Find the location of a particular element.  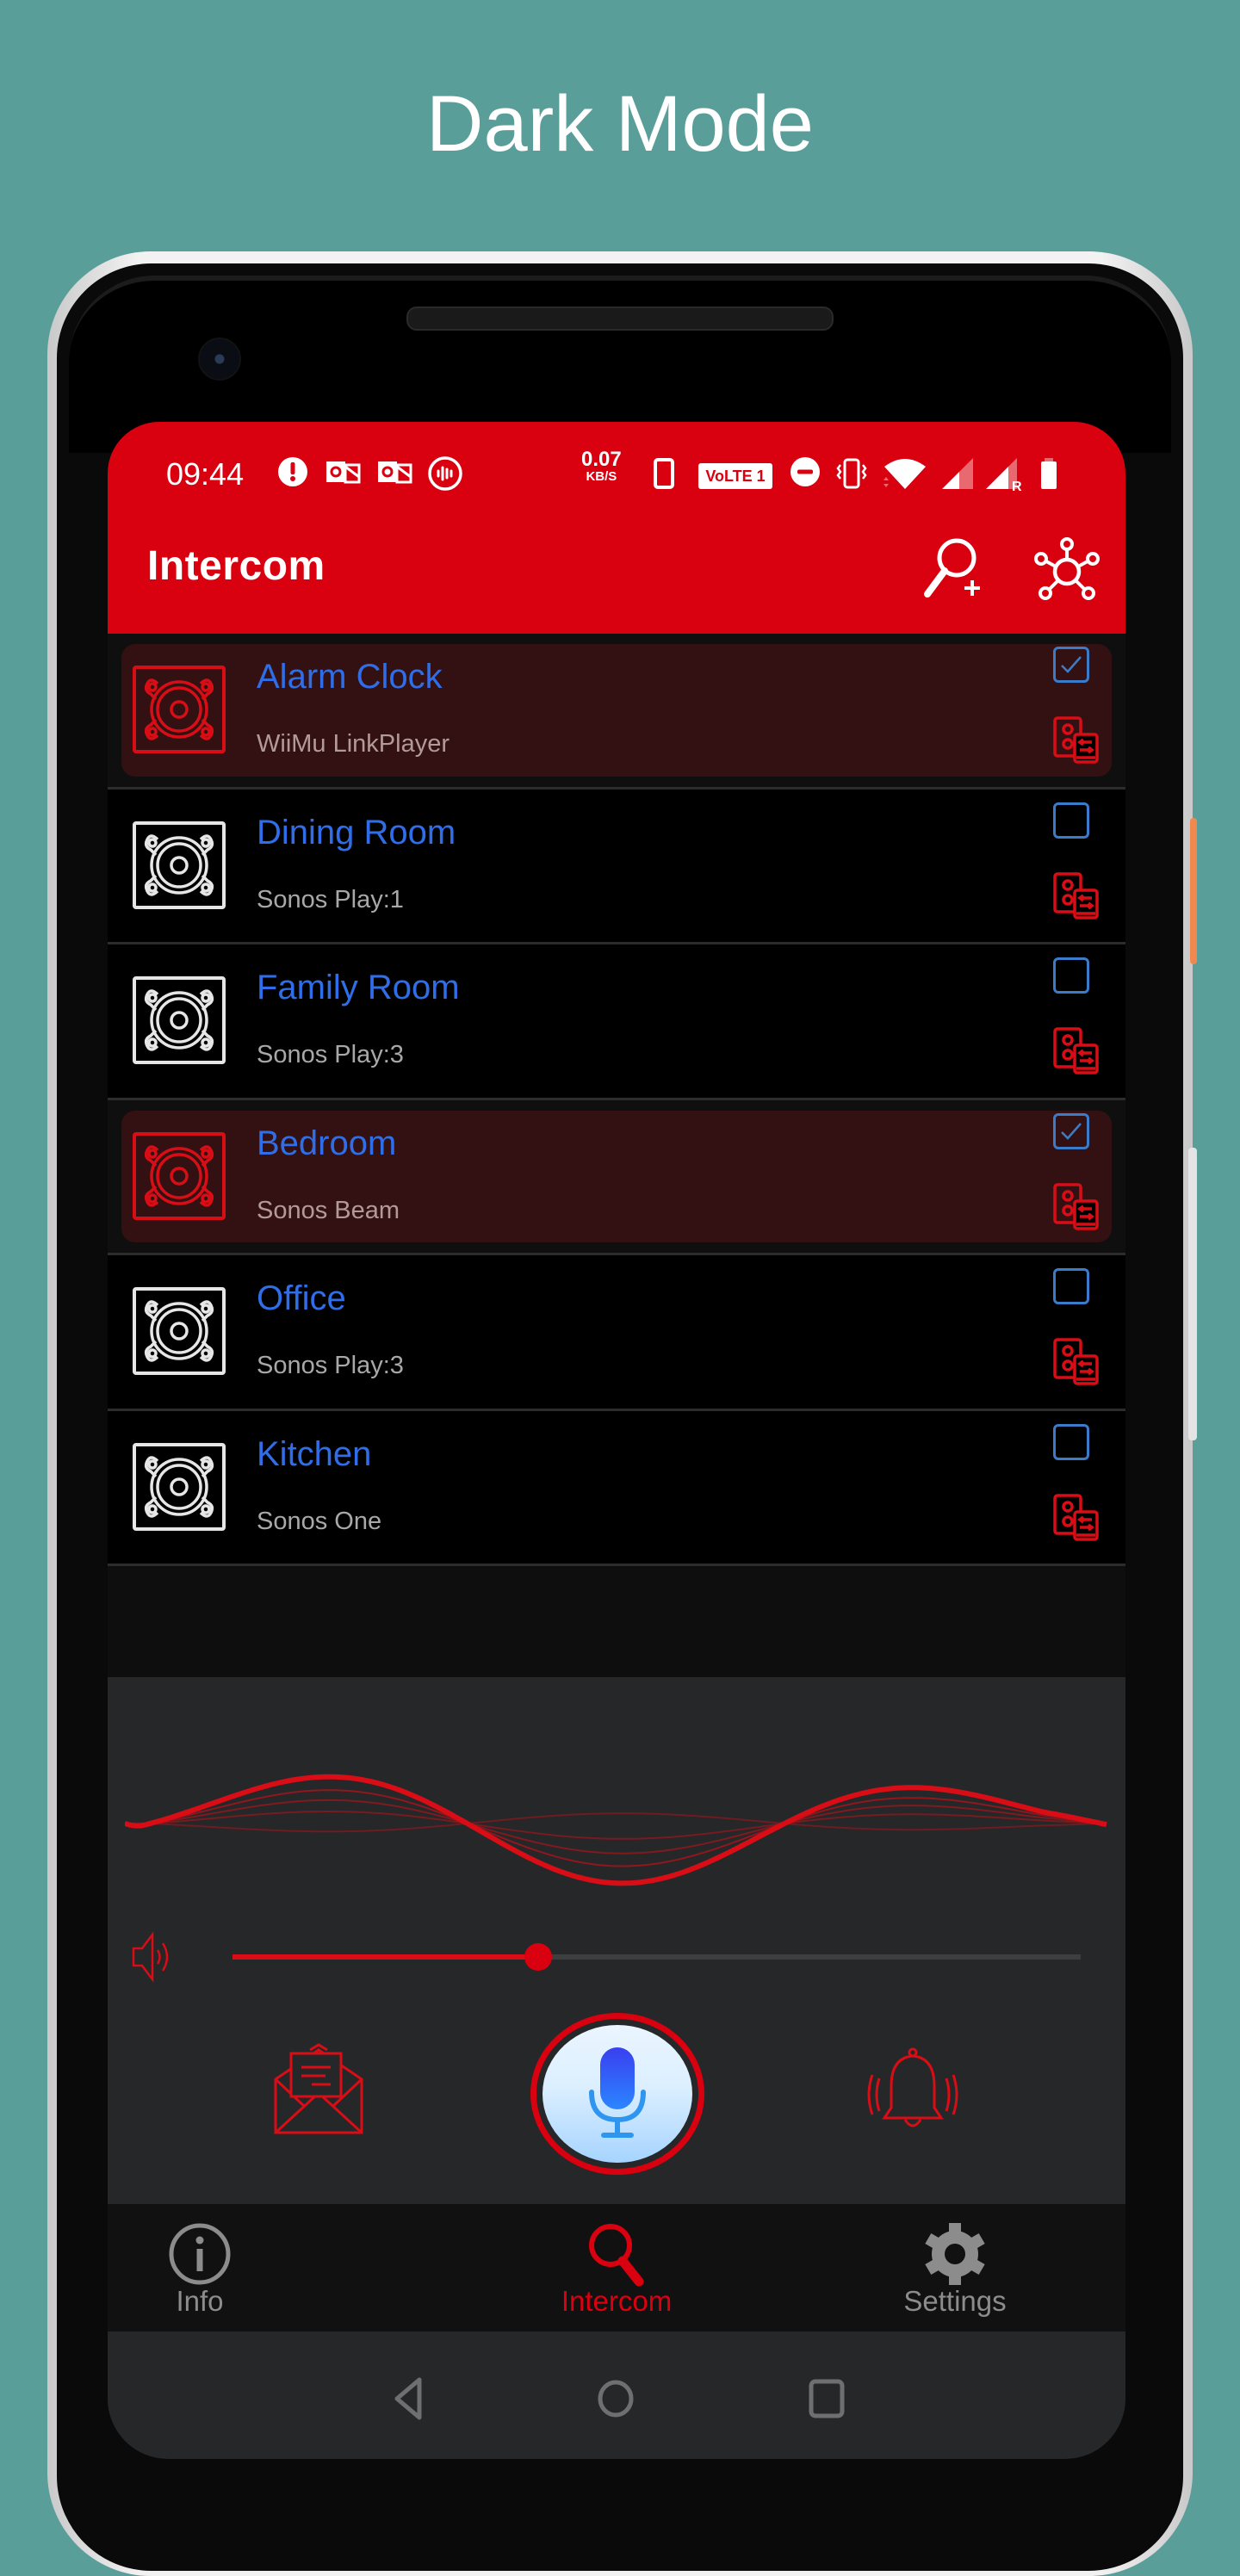

power-button is located at coordinates (1193, 891).